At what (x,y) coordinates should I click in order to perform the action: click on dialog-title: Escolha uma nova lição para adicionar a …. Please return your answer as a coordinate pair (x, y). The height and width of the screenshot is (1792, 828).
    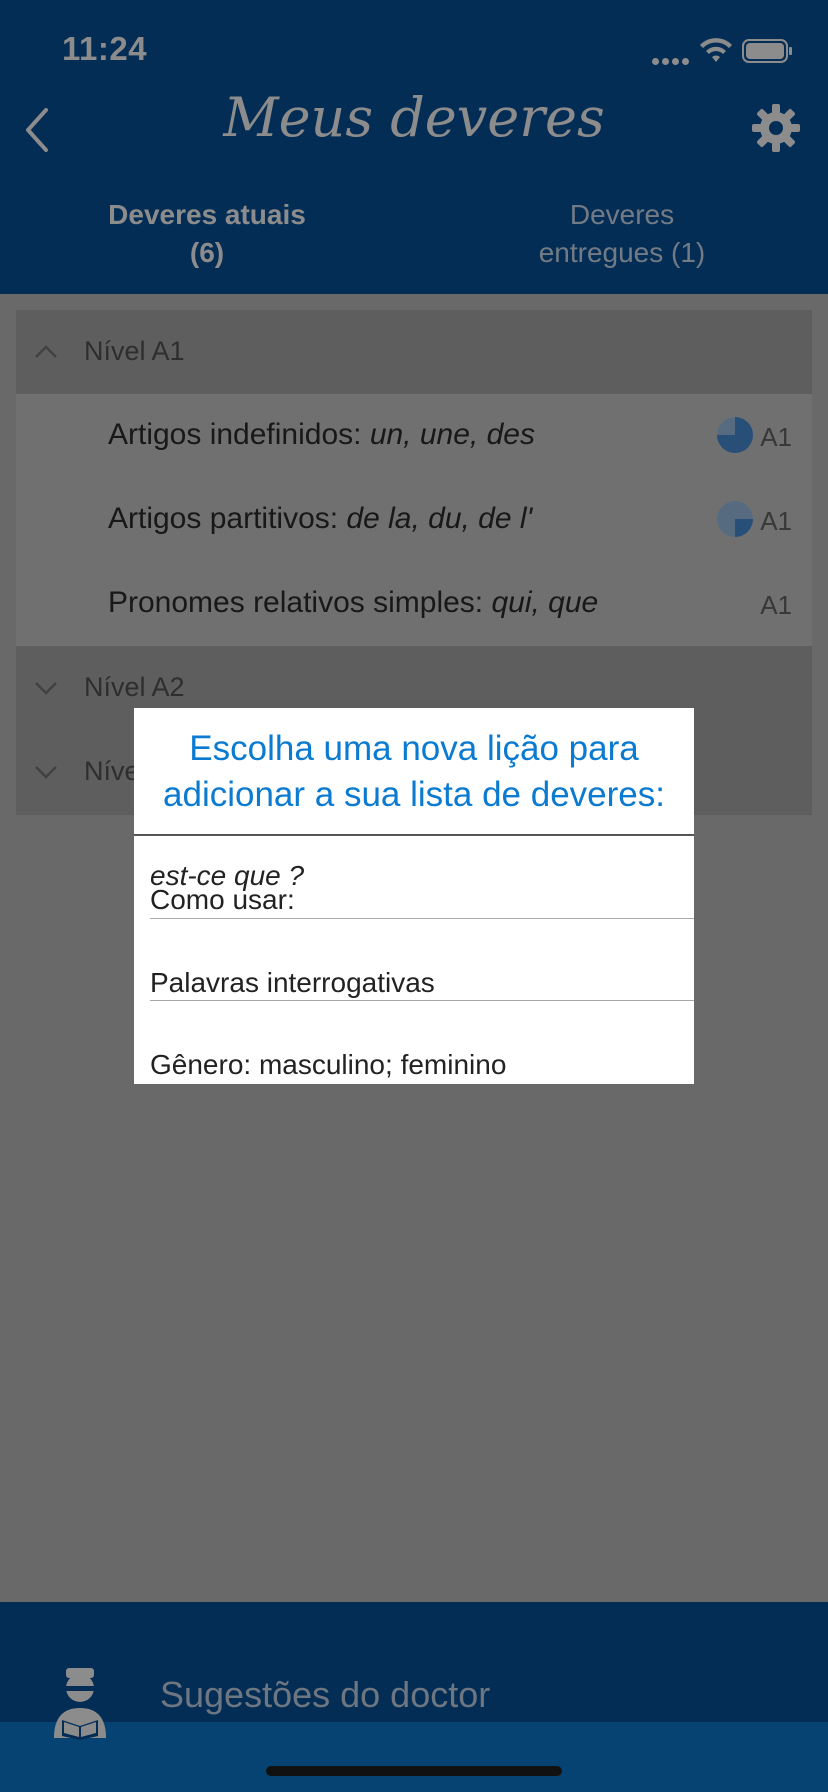
    Looking at the image, I should click on (414, 772).